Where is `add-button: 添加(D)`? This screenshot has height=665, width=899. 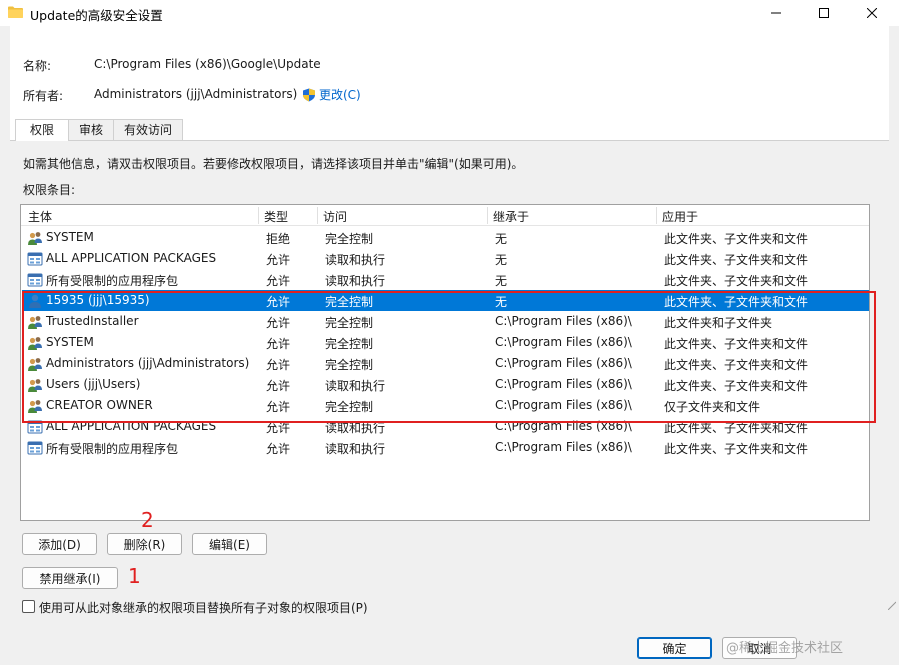 add-button: 添加(D) is located at coordinates (59, 544).